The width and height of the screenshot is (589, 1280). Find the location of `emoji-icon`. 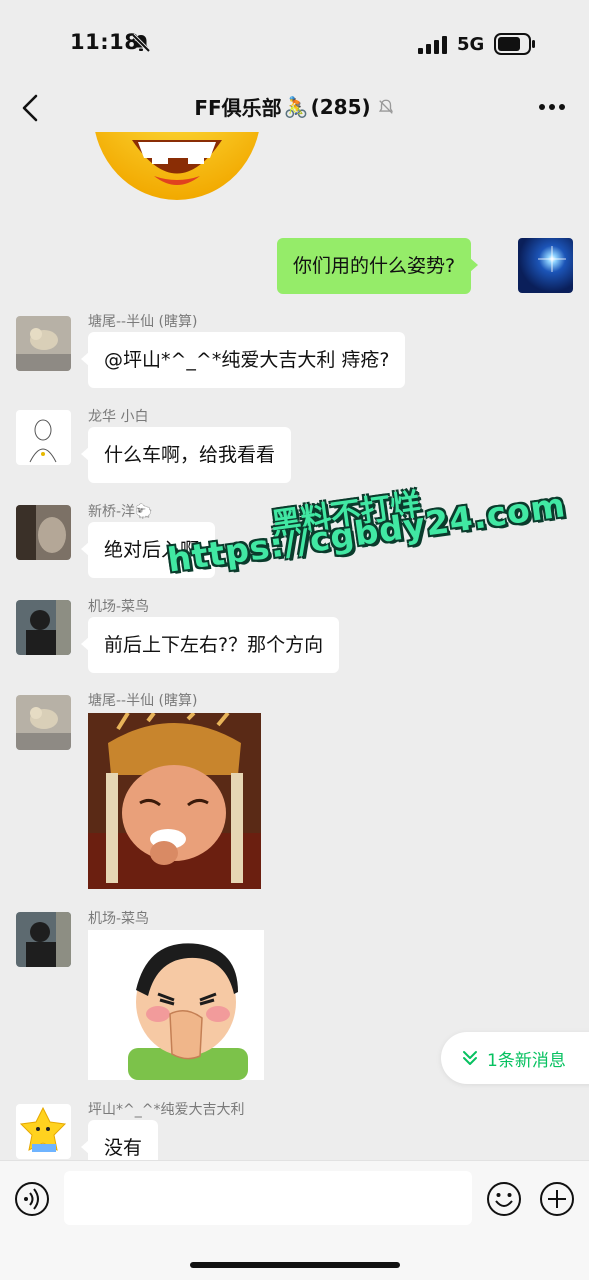

emoji-icon is located at coordinates (504, 1199).